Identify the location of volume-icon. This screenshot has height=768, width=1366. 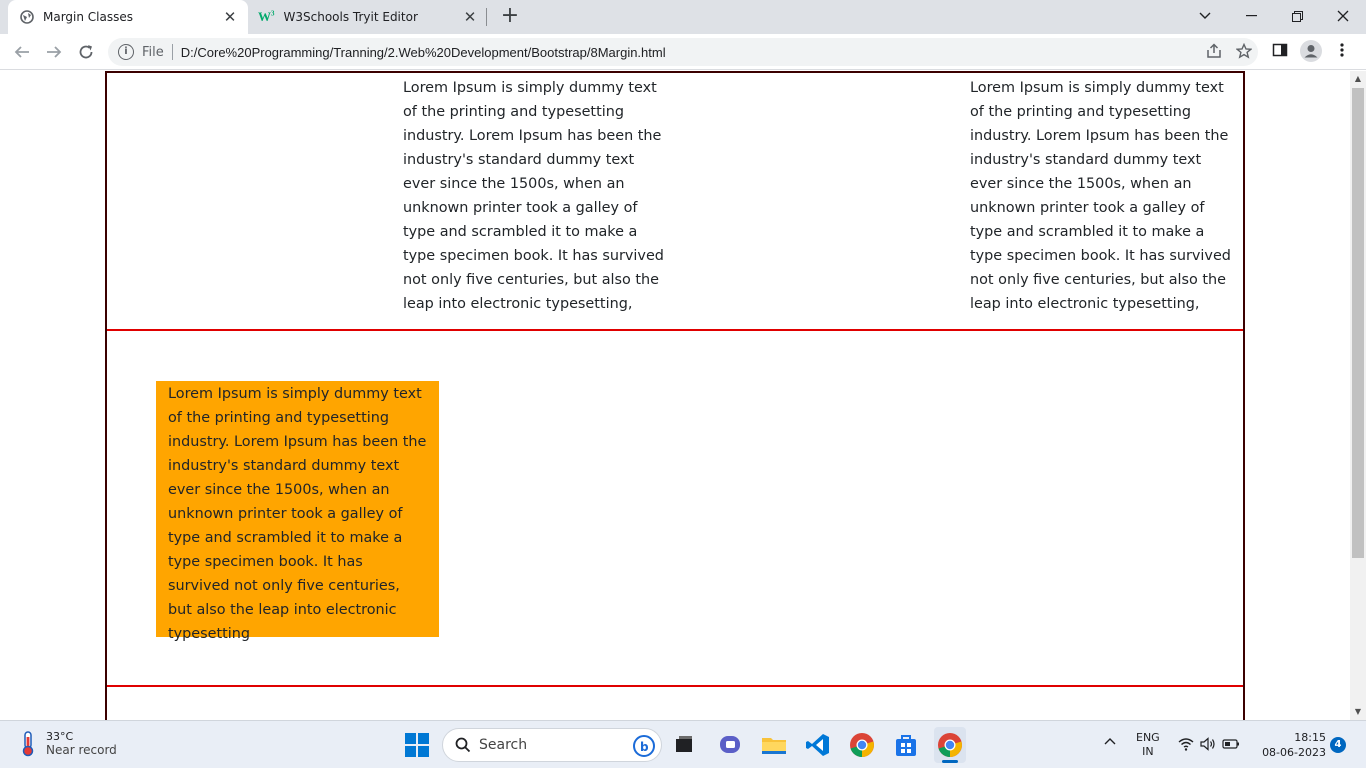
(1207, 744).